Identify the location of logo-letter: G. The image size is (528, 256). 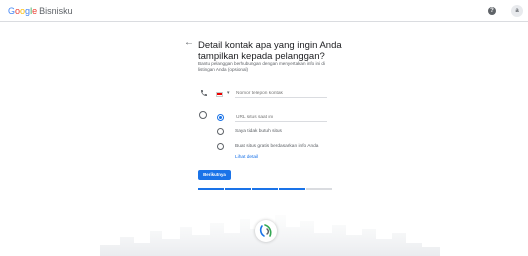
(12, 11).